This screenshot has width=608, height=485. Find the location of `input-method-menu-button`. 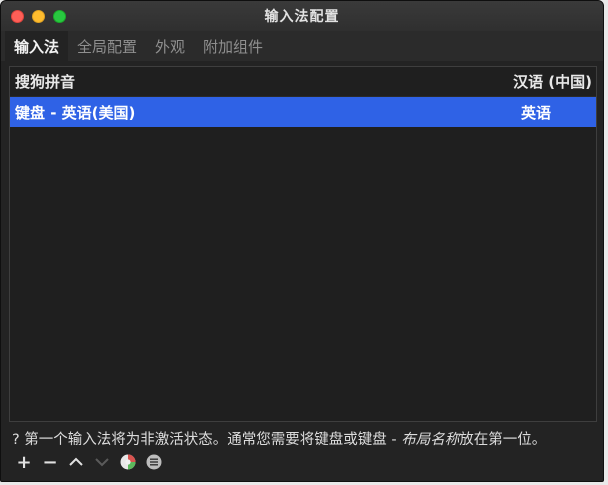

input-method-menu-button is located at coordinates (154, 462).